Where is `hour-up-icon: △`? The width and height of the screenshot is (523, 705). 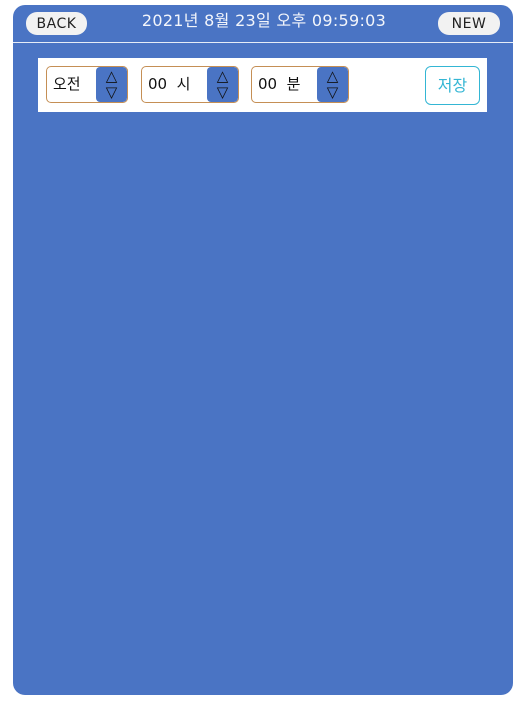
hour-up-icon: △ is located at coordinates (222, 76).